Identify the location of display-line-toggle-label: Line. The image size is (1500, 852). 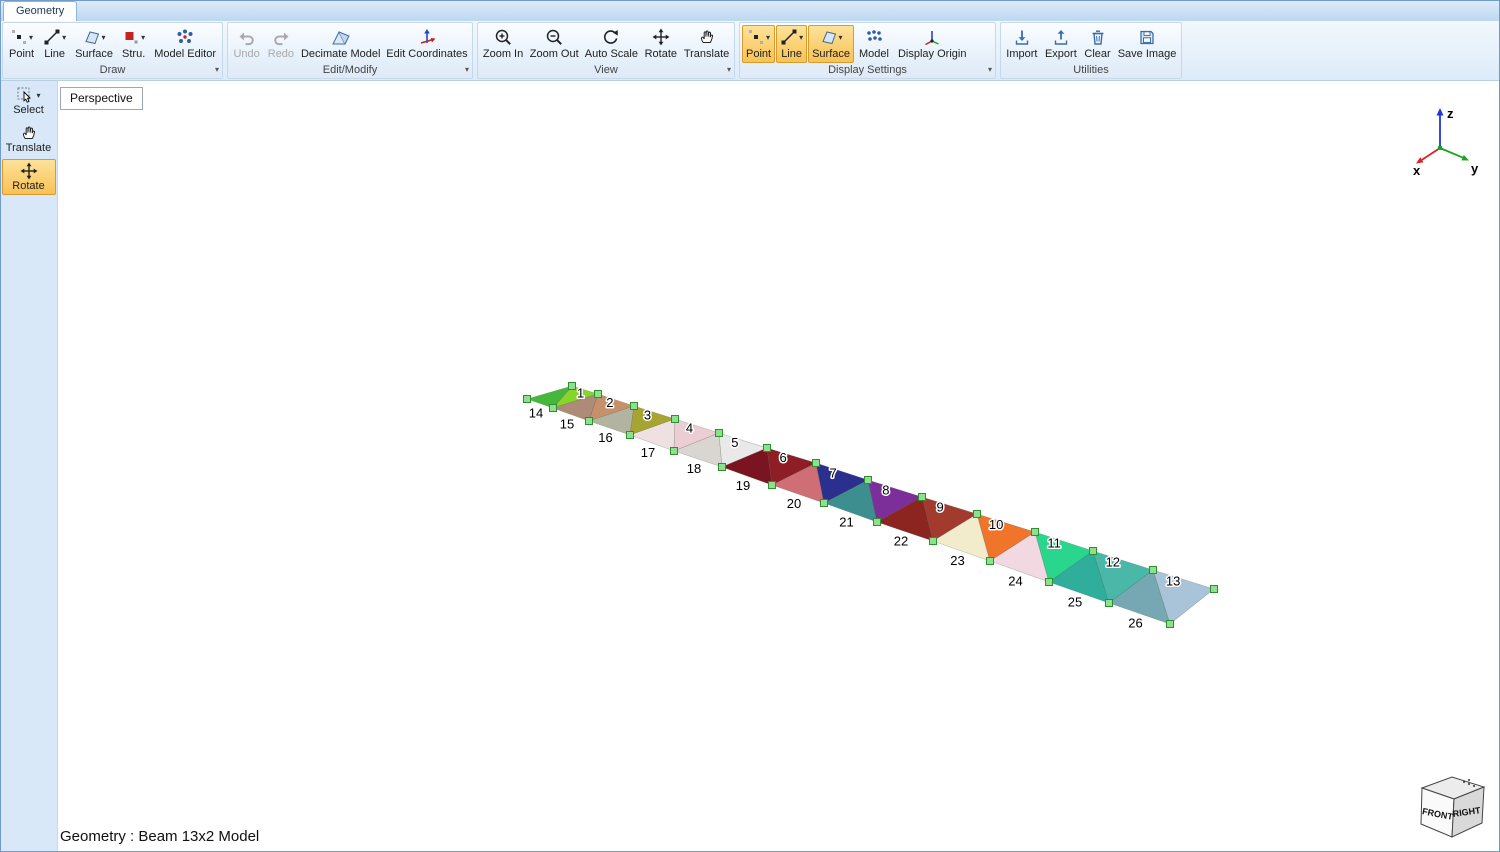
(791, 54).